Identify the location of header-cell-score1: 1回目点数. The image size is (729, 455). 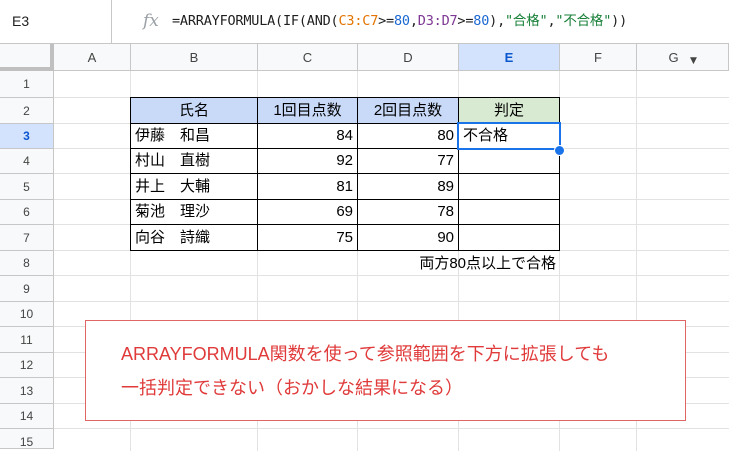
(307, 110).